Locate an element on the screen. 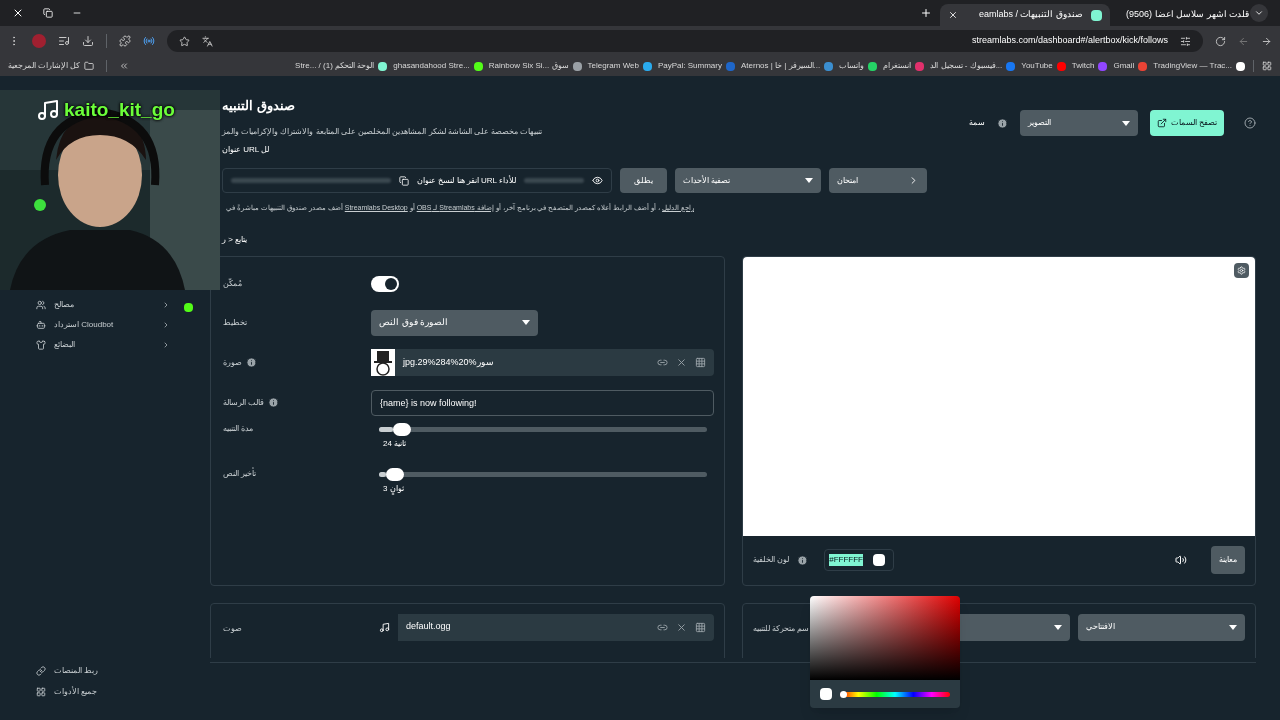 The image size is (1280, 720). file-field: jpg.29%284%20%سور is located at coordinates (542, 362).